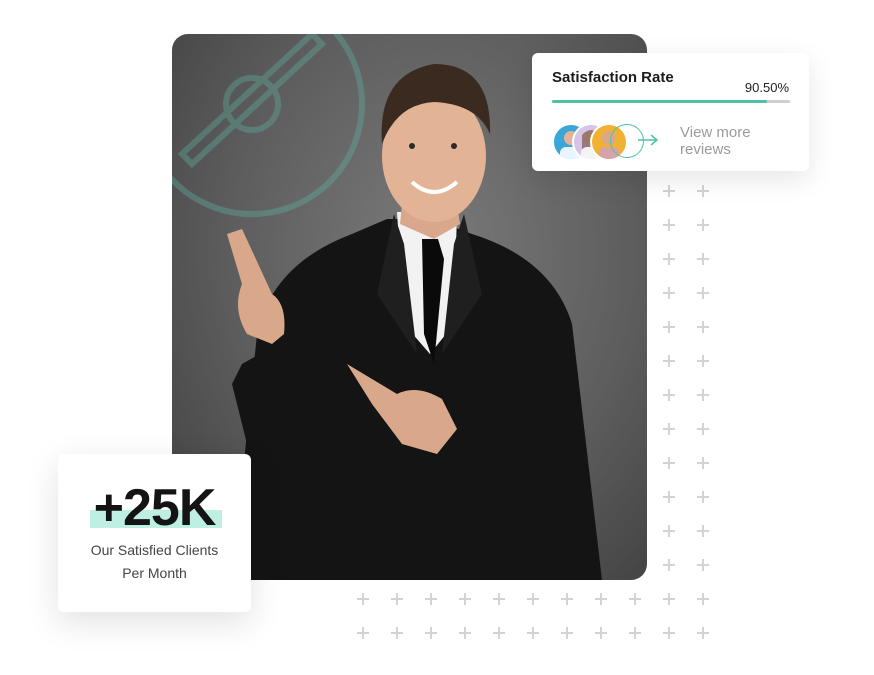 This screenshot has width=874, height=675. What do you see at coordinates (613, 77) in the screenshot?
I see `satisfaction-title: Satisfaction Rate` at bounding box center [613, 77].